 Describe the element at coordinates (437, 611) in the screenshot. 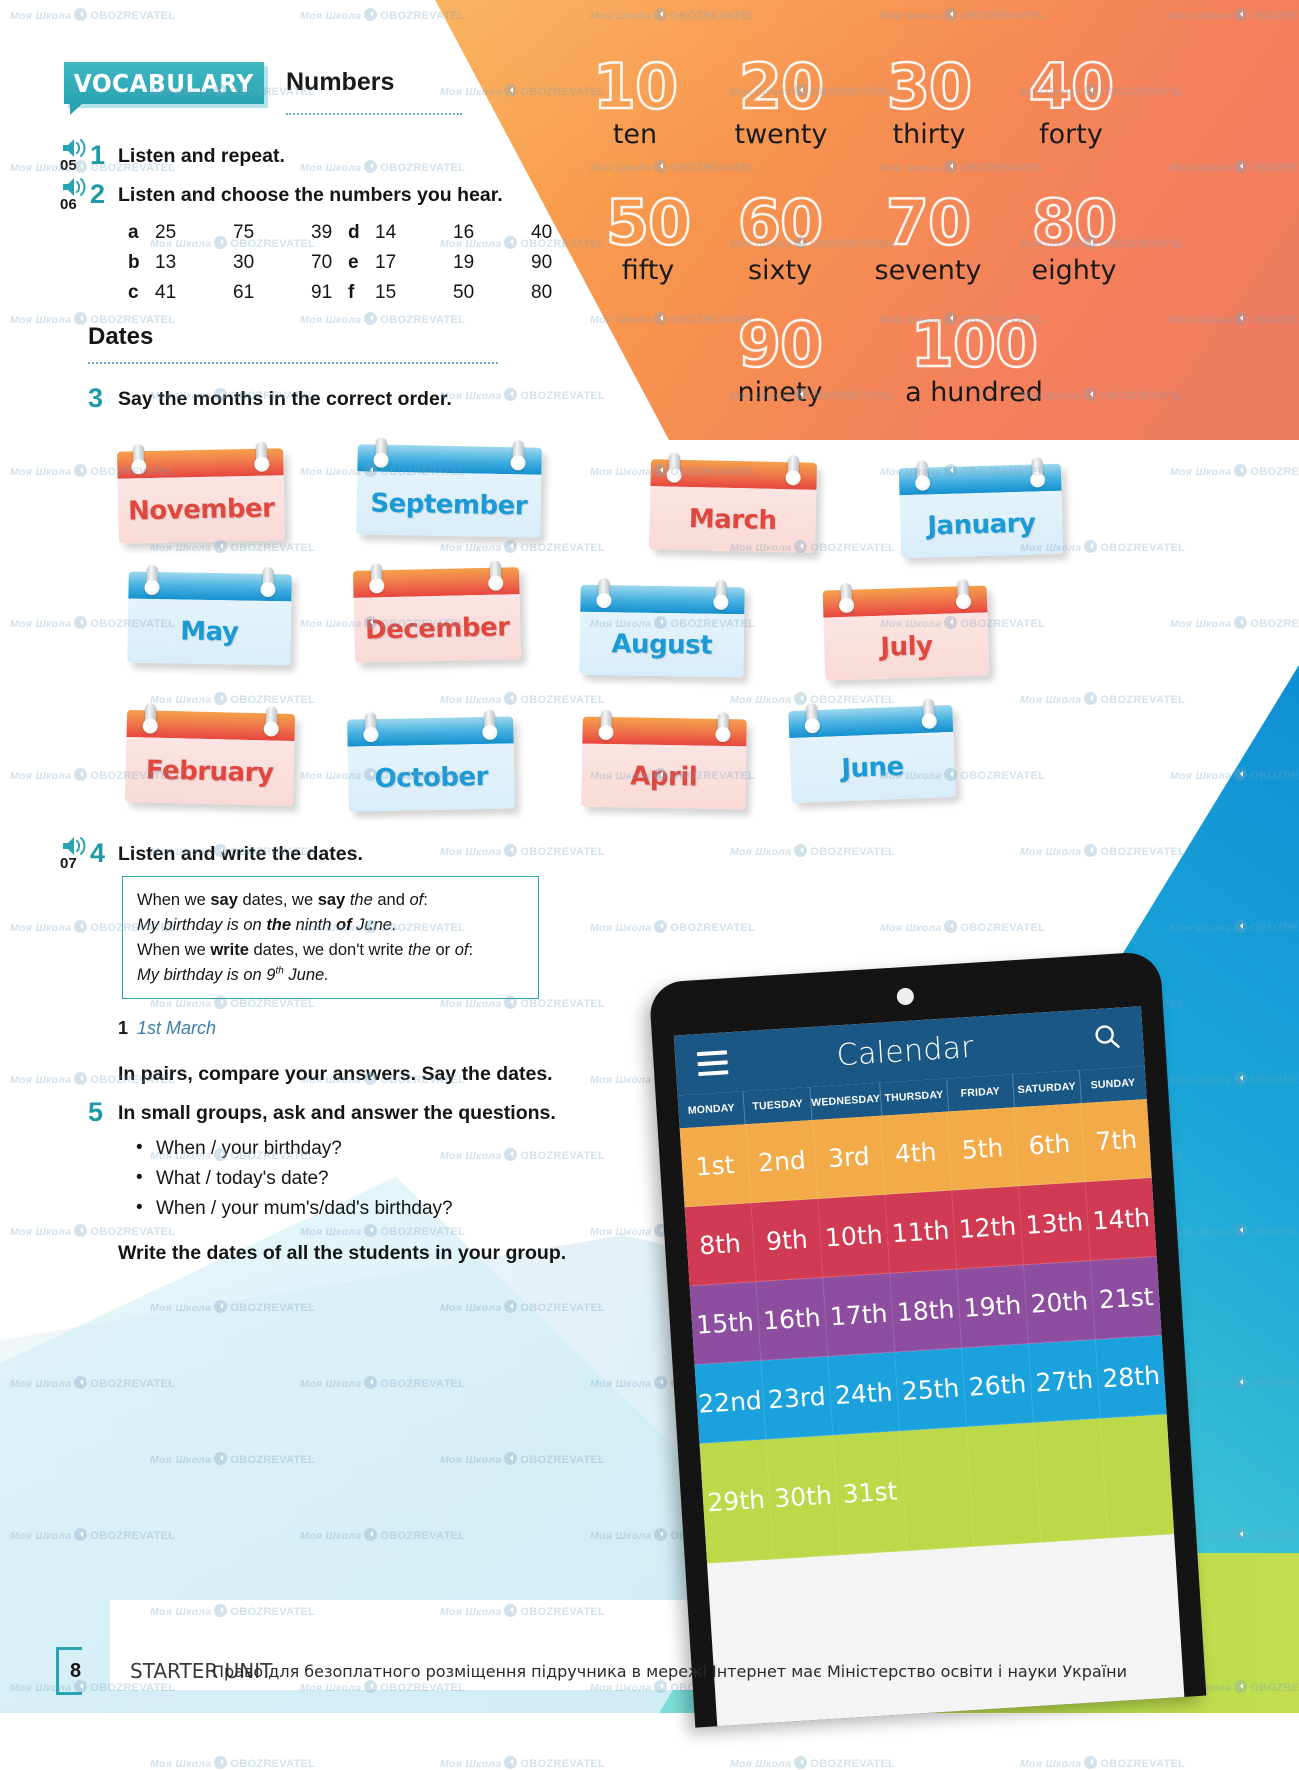

I see `month-card-december: December` at that location.